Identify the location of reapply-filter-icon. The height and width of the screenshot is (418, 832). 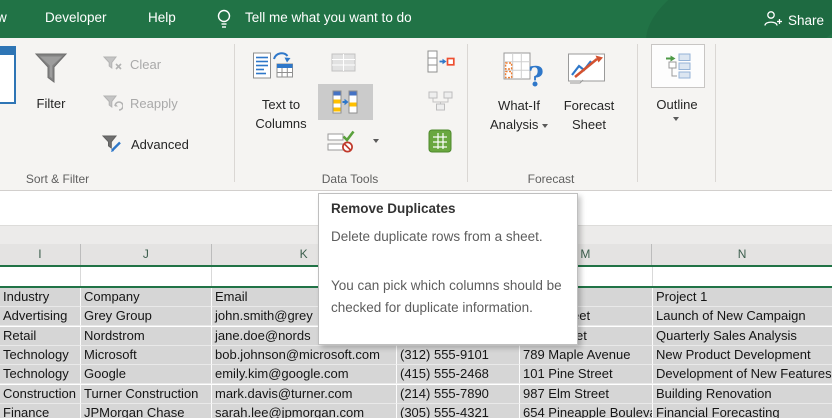
(113, 105).